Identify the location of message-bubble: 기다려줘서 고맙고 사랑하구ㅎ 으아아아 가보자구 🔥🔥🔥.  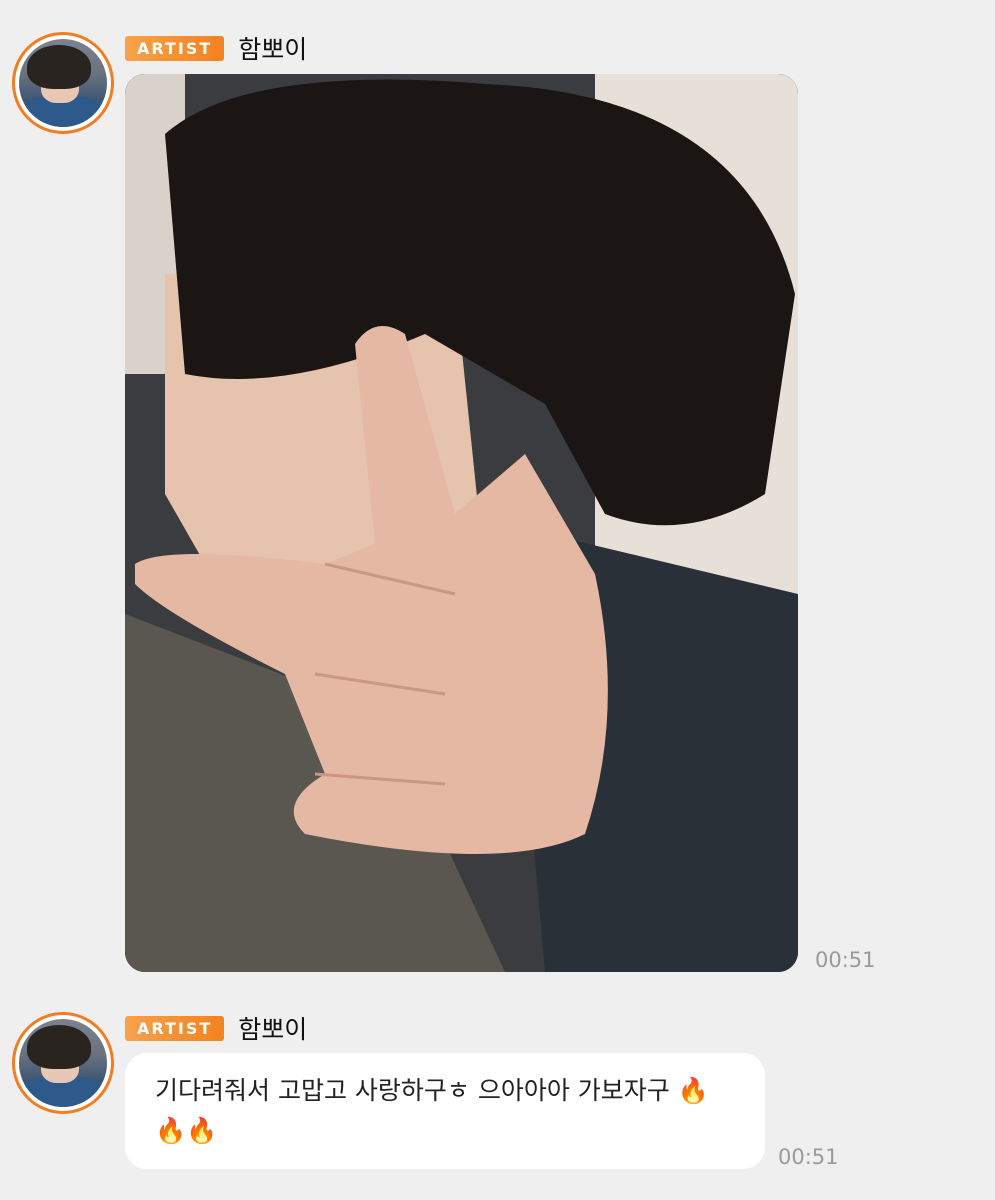
(445, 1111).